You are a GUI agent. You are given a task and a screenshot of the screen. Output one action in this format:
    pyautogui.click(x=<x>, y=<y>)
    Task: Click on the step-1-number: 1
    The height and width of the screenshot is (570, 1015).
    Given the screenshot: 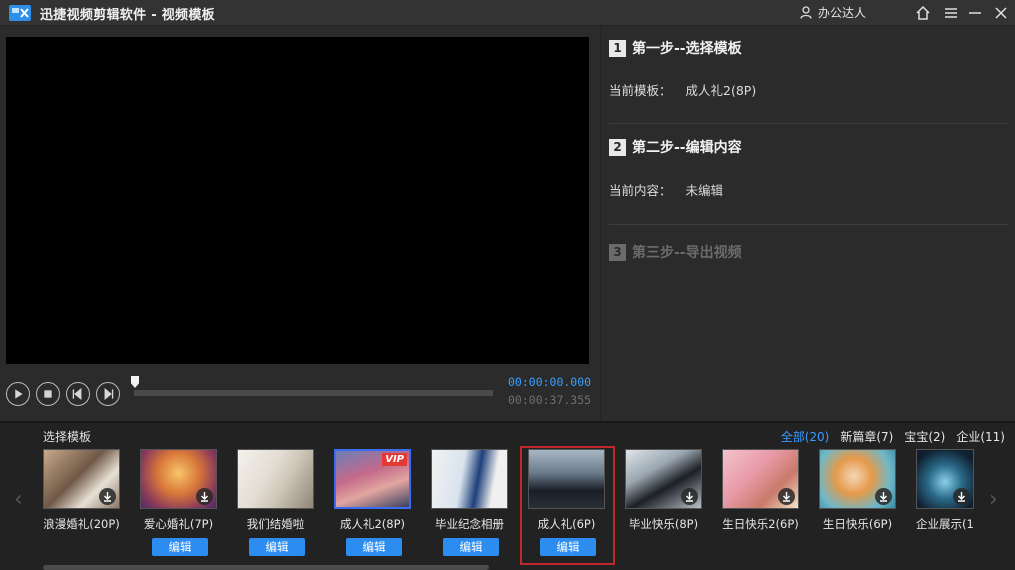 What is the action you would take?
    pyautogui.click(x=617, y=48)
    